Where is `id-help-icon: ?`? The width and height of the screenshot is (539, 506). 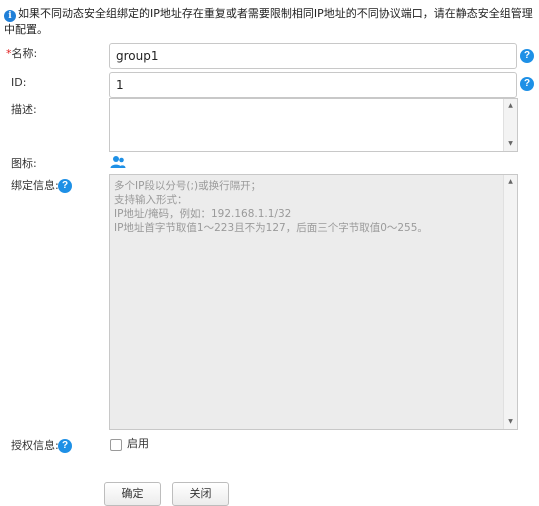
id-help-icon: ? is located at coordinates (527, 84).